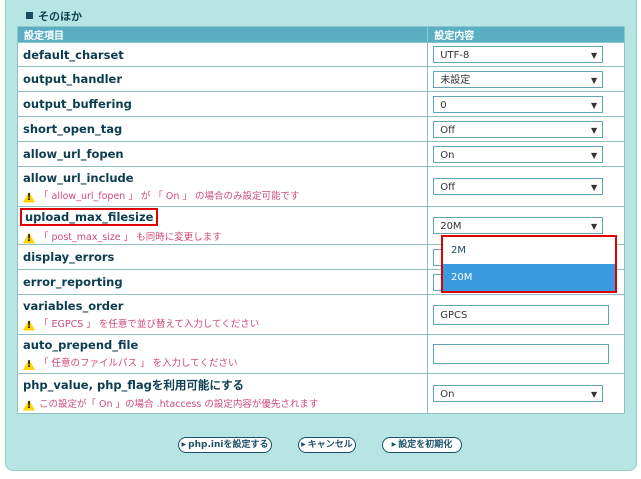 The width and height of the screenshot is (641, 479). Describe the element at coordinates (222, 362) in the screenshot. I see `warning-note: ! 「 任意のファイルパス 」 を入力してください` at that location.